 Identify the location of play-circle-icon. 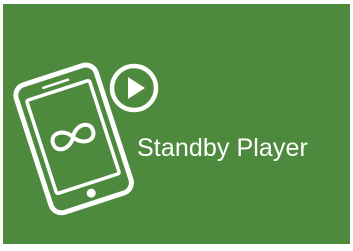
(134, 88).